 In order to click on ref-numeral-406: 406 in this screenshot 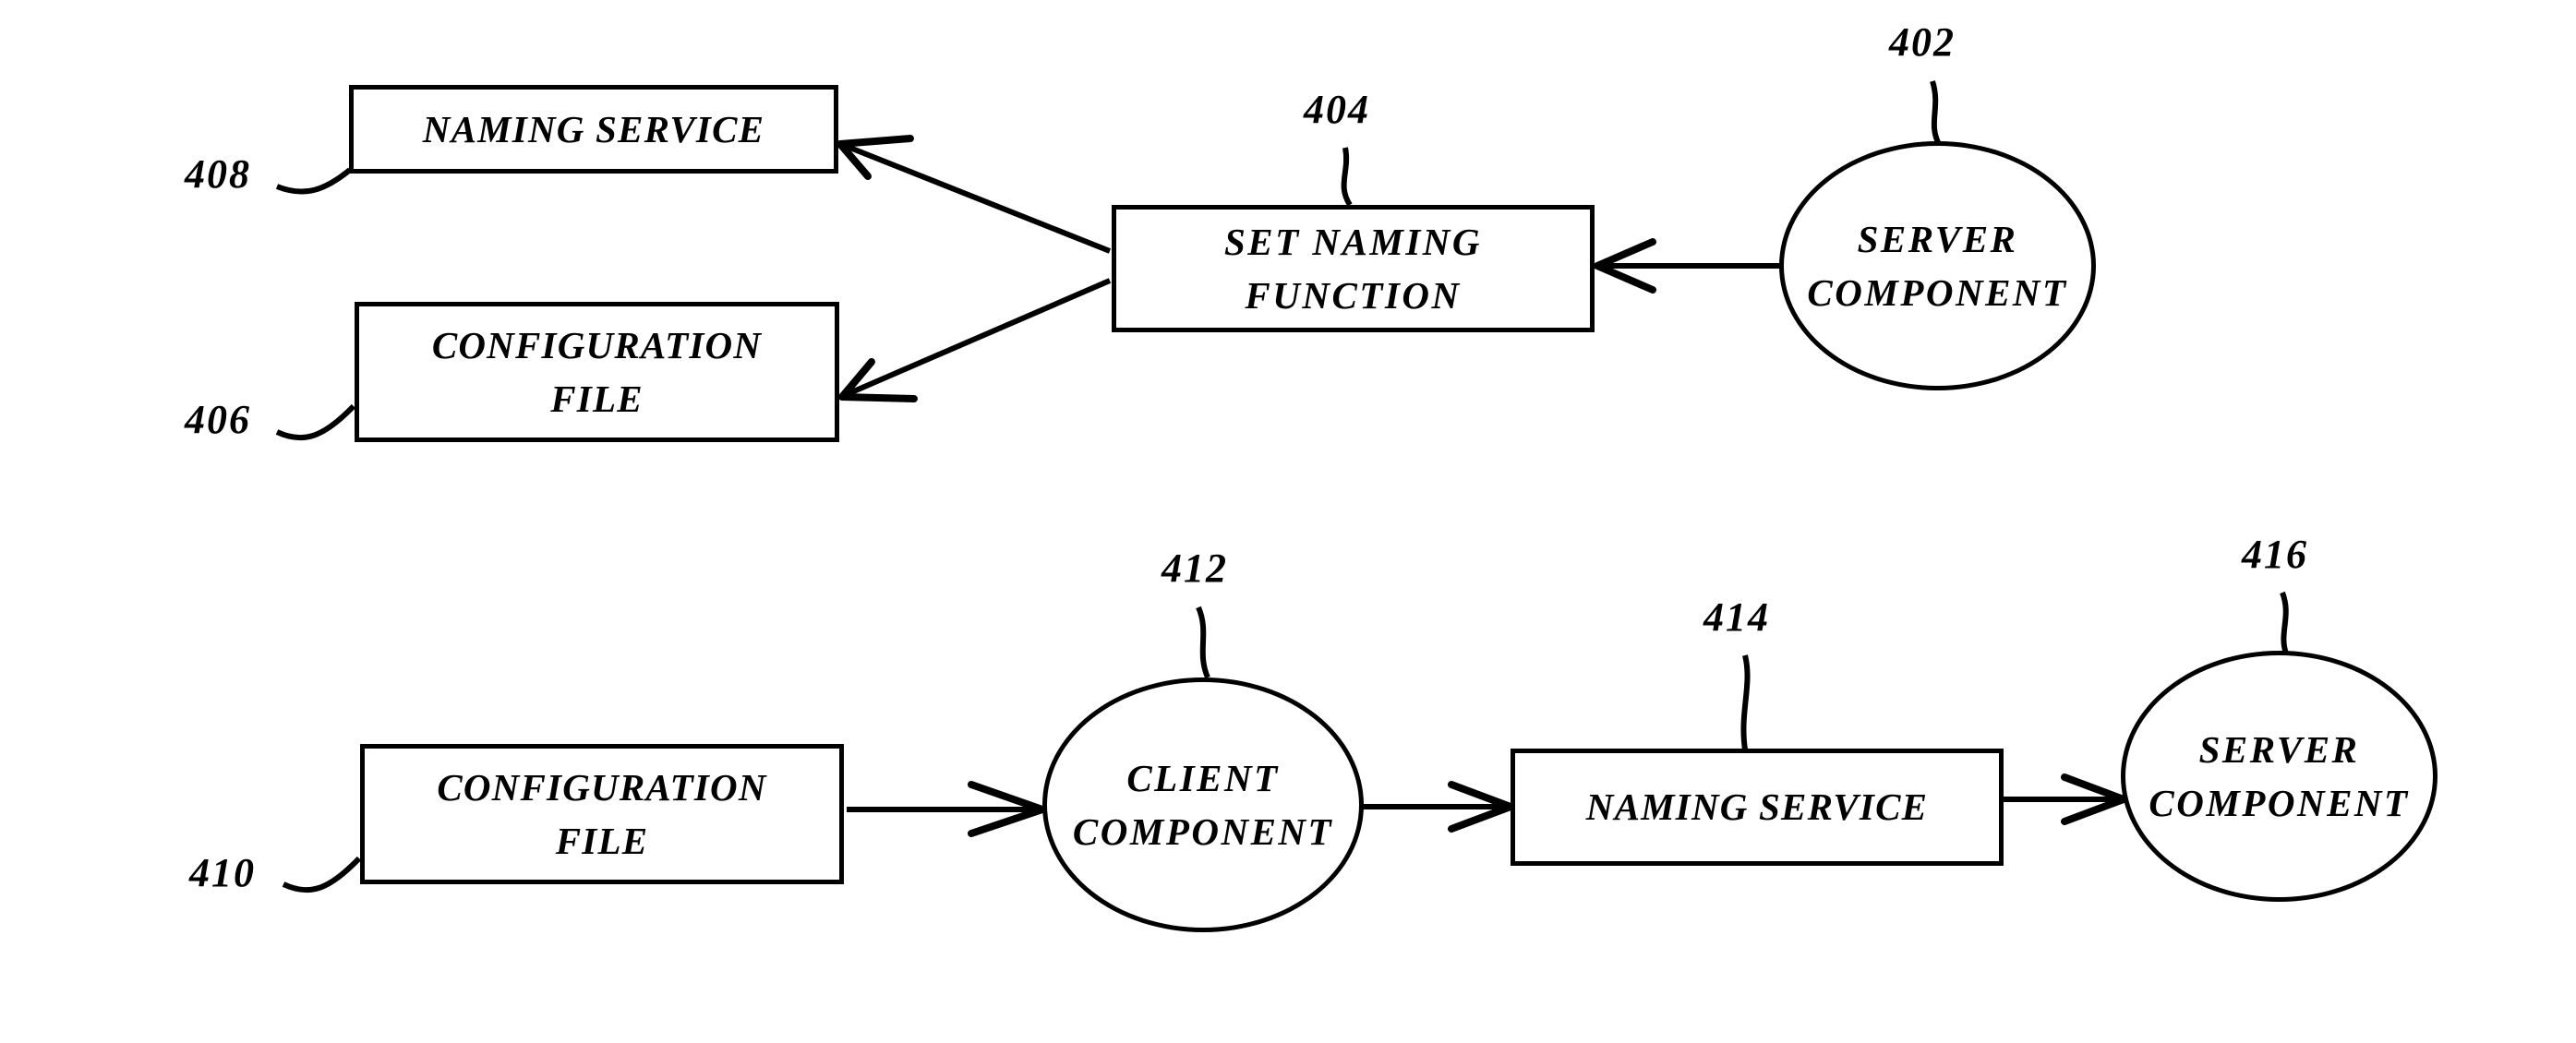, I will do `click(218, 419)`.